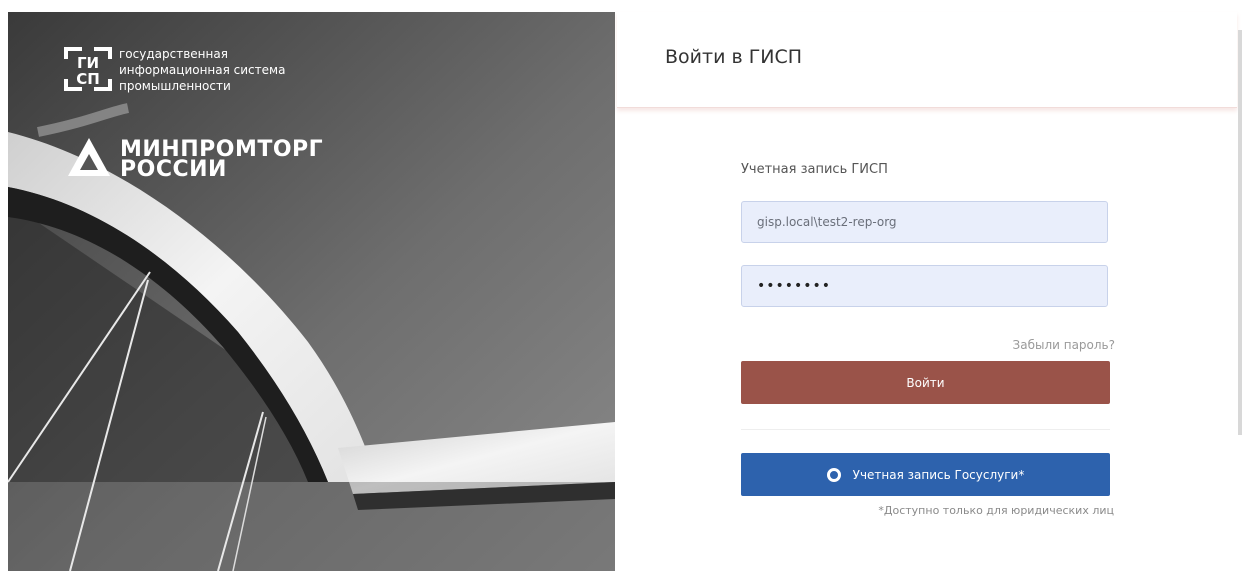 Image resolution: width=1242 pixels, height=571 pixels. I want to click on gisp-logo-icon: ГИ СП, so click(88, 69).